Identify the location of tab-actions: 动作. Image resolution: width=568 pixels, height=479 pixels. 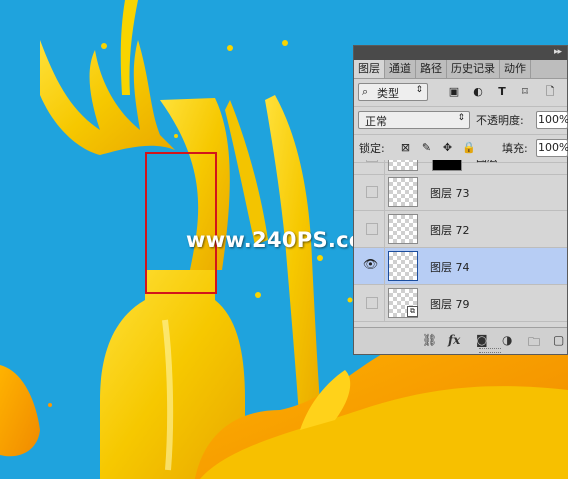
(515, 69).